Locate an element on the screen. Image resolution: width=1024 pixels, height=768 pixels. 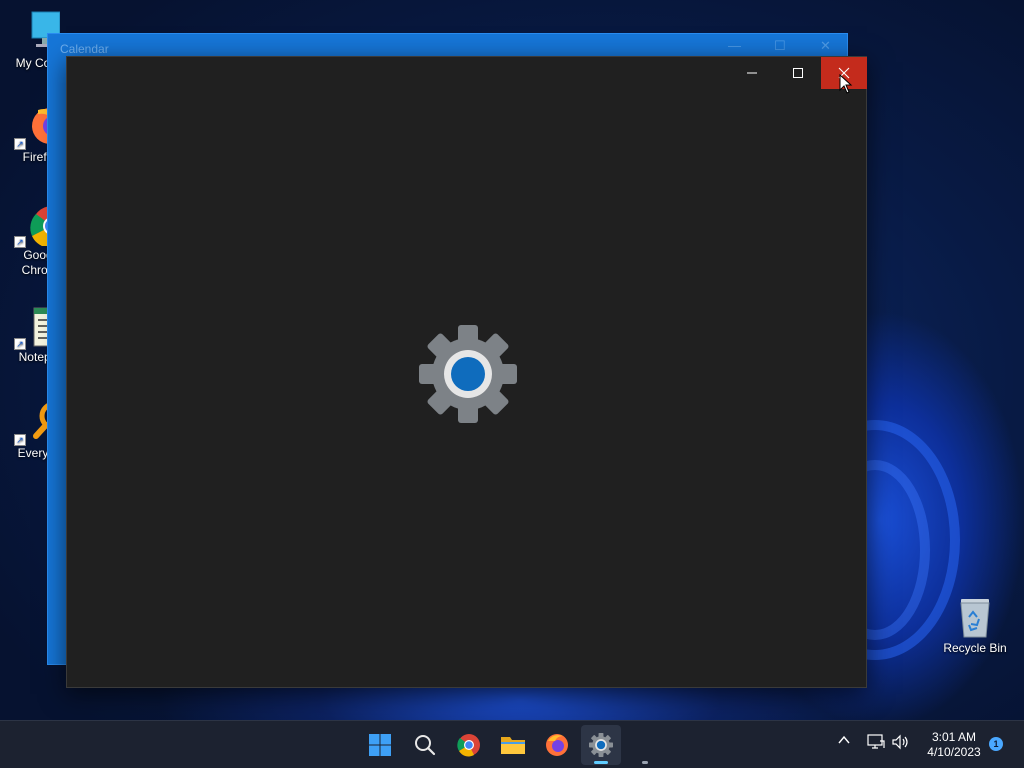
show-hidden-icons-button is located at coordinates (844, 742).